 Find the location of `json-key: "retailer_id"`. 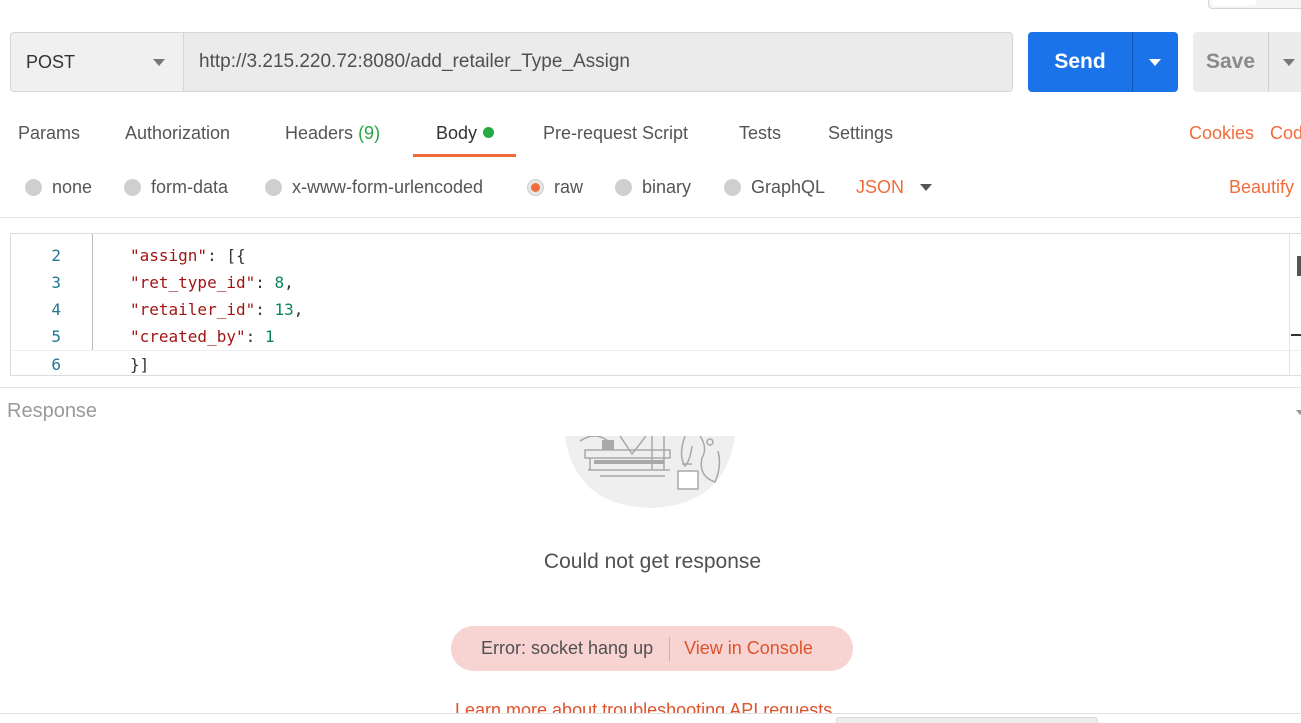

json-key: "retailer_id" is located at coordinates (193, 309).